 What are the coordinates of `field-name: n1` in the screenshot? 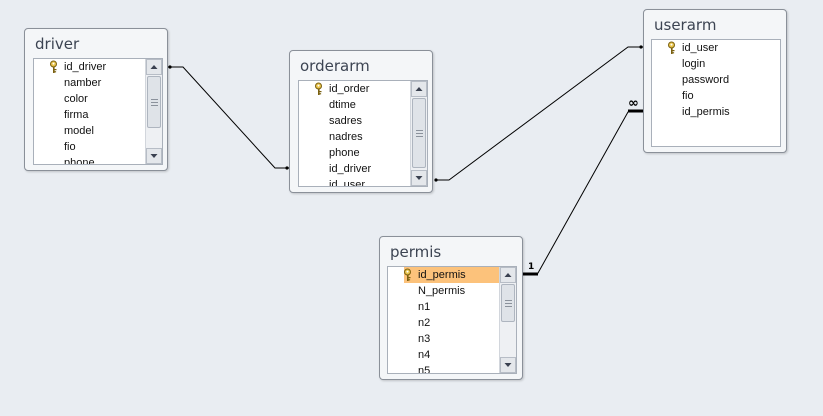 It's located at (424, 307).